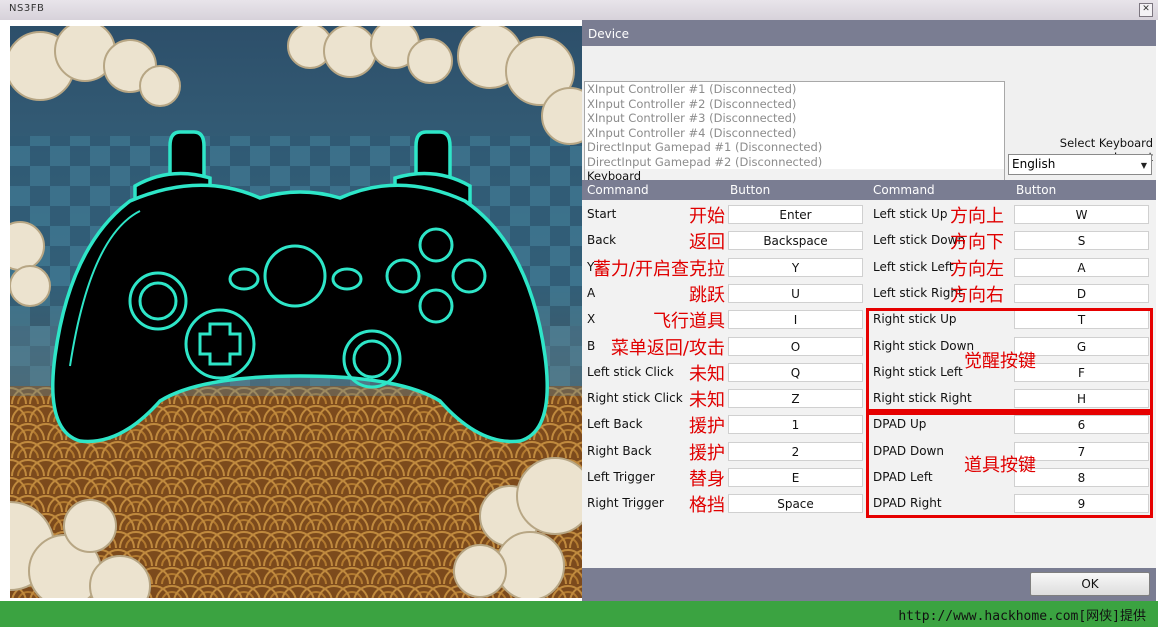  Describe the element at coordinates (795, 214) in the screenshot. I see `key-binding-field: Enter` at that location.